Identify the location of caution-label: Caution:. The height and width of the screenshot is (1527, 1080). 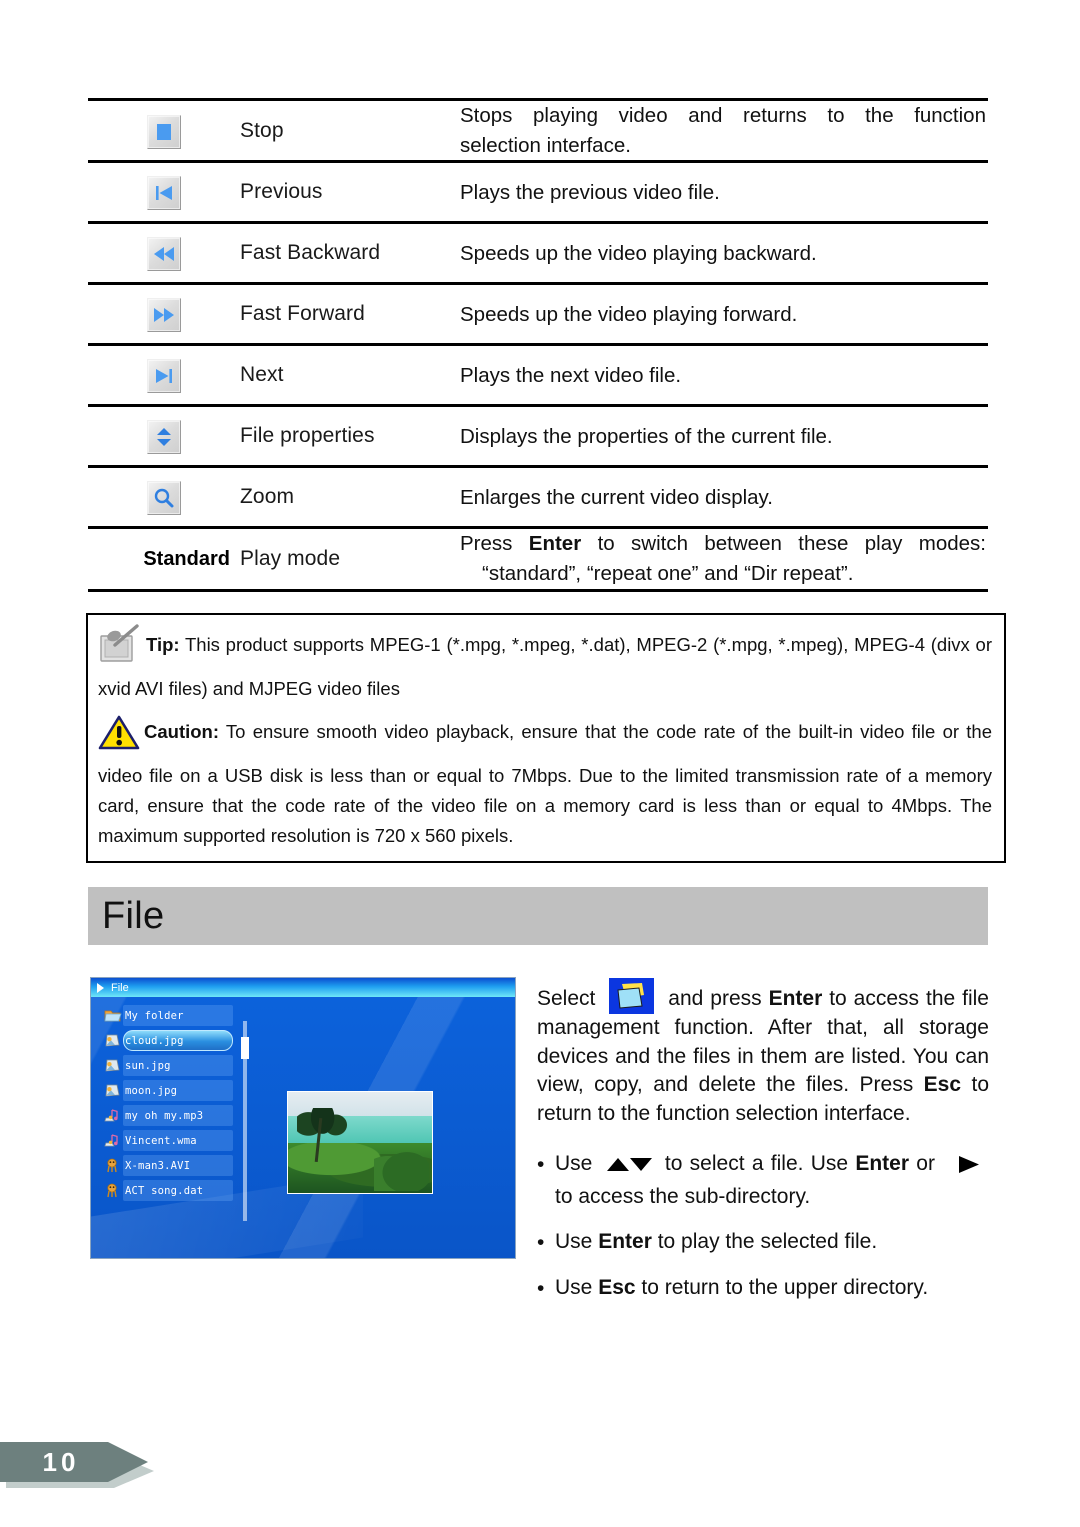
(182, 731).